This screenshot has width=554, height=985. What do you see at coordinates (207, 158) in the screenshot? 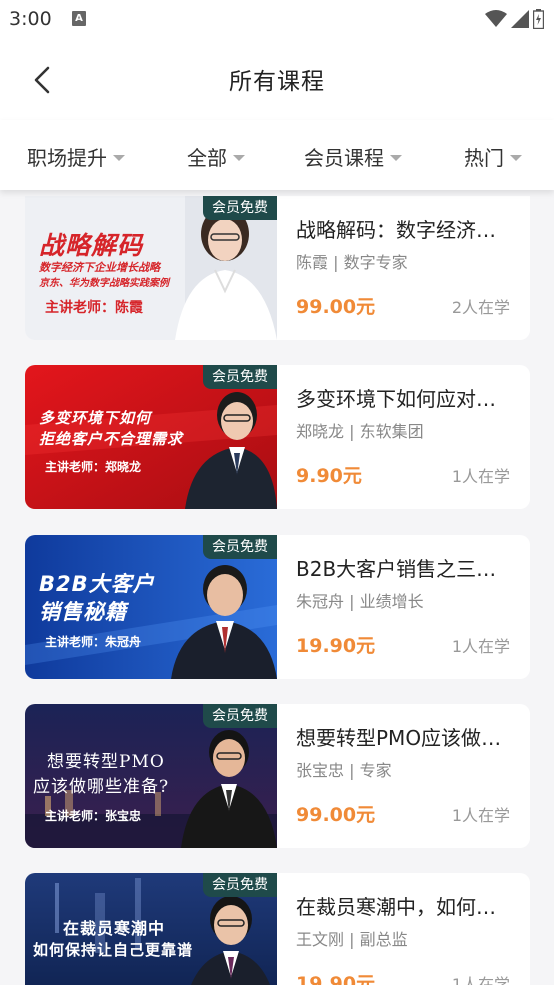
I see `filter-label: 全部` at bounding box center [207, 158].